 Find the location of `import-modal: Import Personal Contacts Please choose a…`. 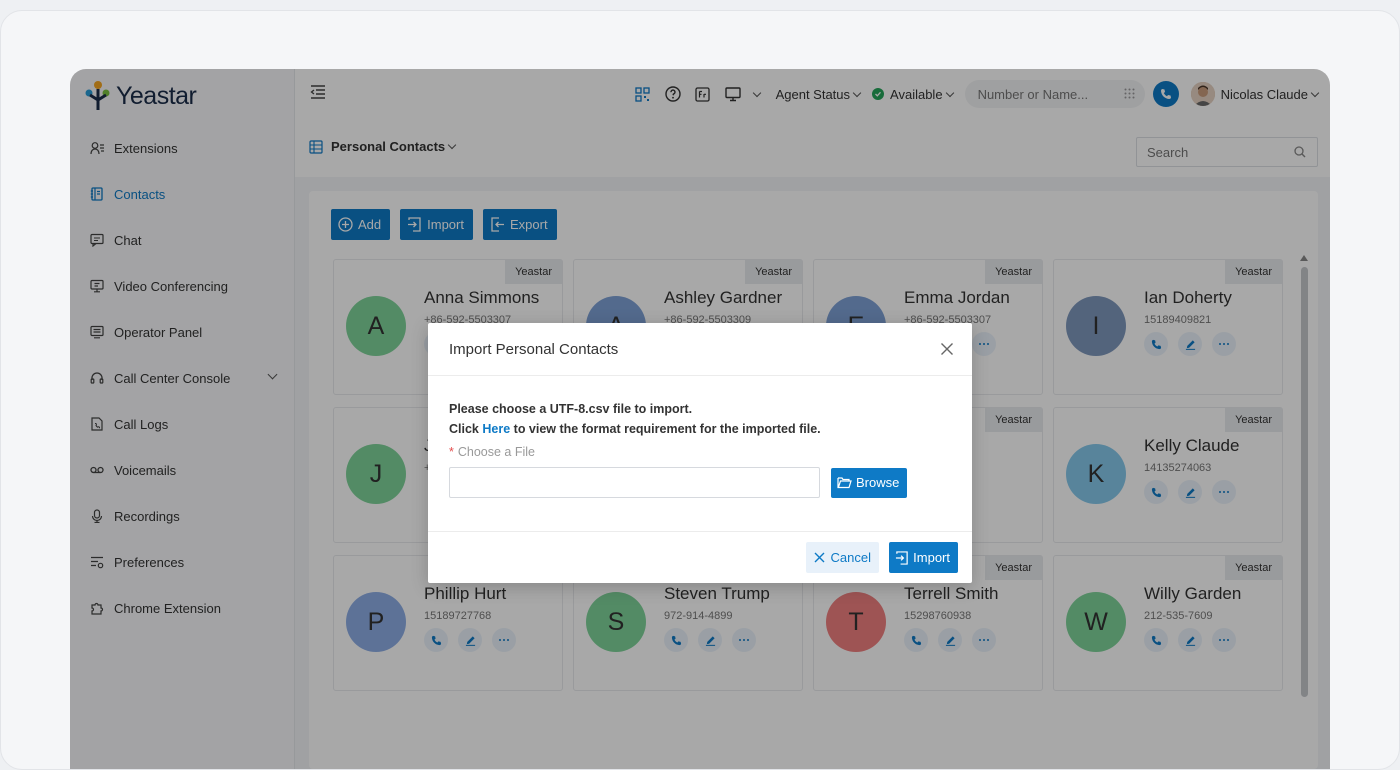

import-modal: Import Personal Contacts Please choose a… is located at coordinates (700, 453).